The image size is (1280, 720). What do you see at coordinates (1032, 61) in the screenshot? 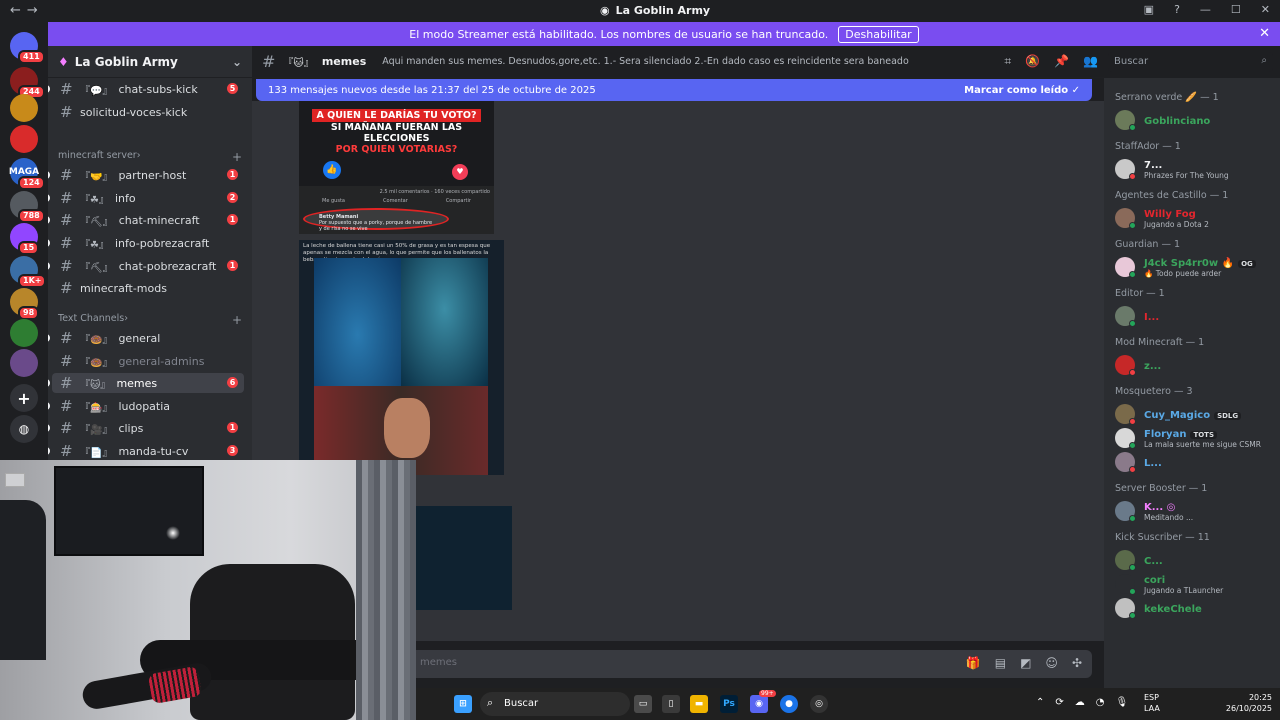
I see `notifications-icon: 🔕` at bounding box center [1032, 61].